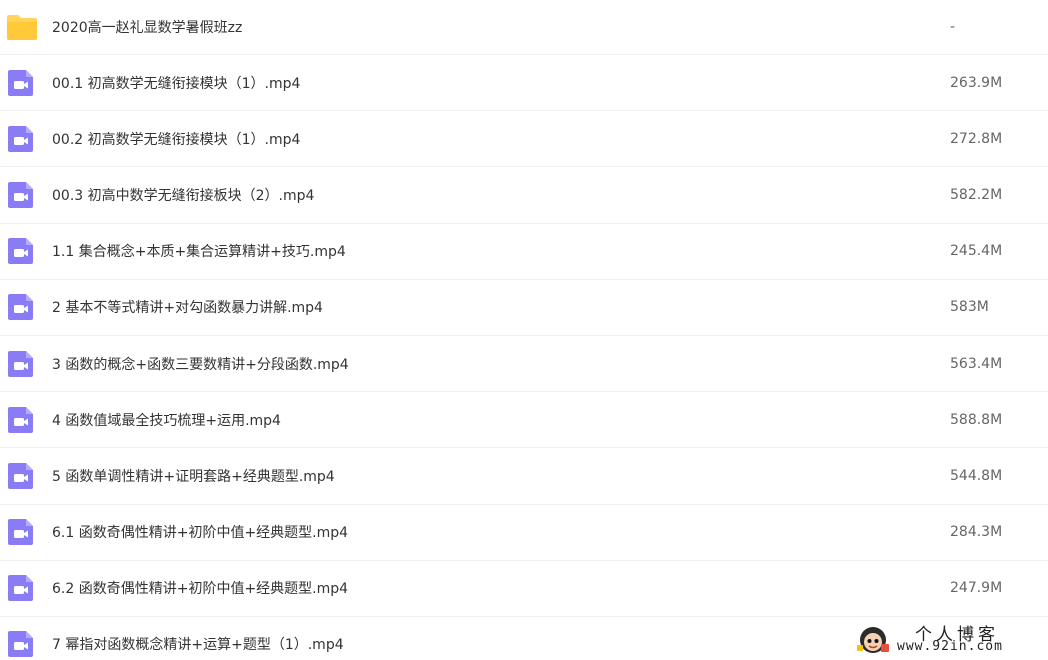 Image resolution: width=1048 pixels, height=660 pixels. Describe the element at coordinates (873, 640) in the screenshot. I see `mascot-icon` at that location.